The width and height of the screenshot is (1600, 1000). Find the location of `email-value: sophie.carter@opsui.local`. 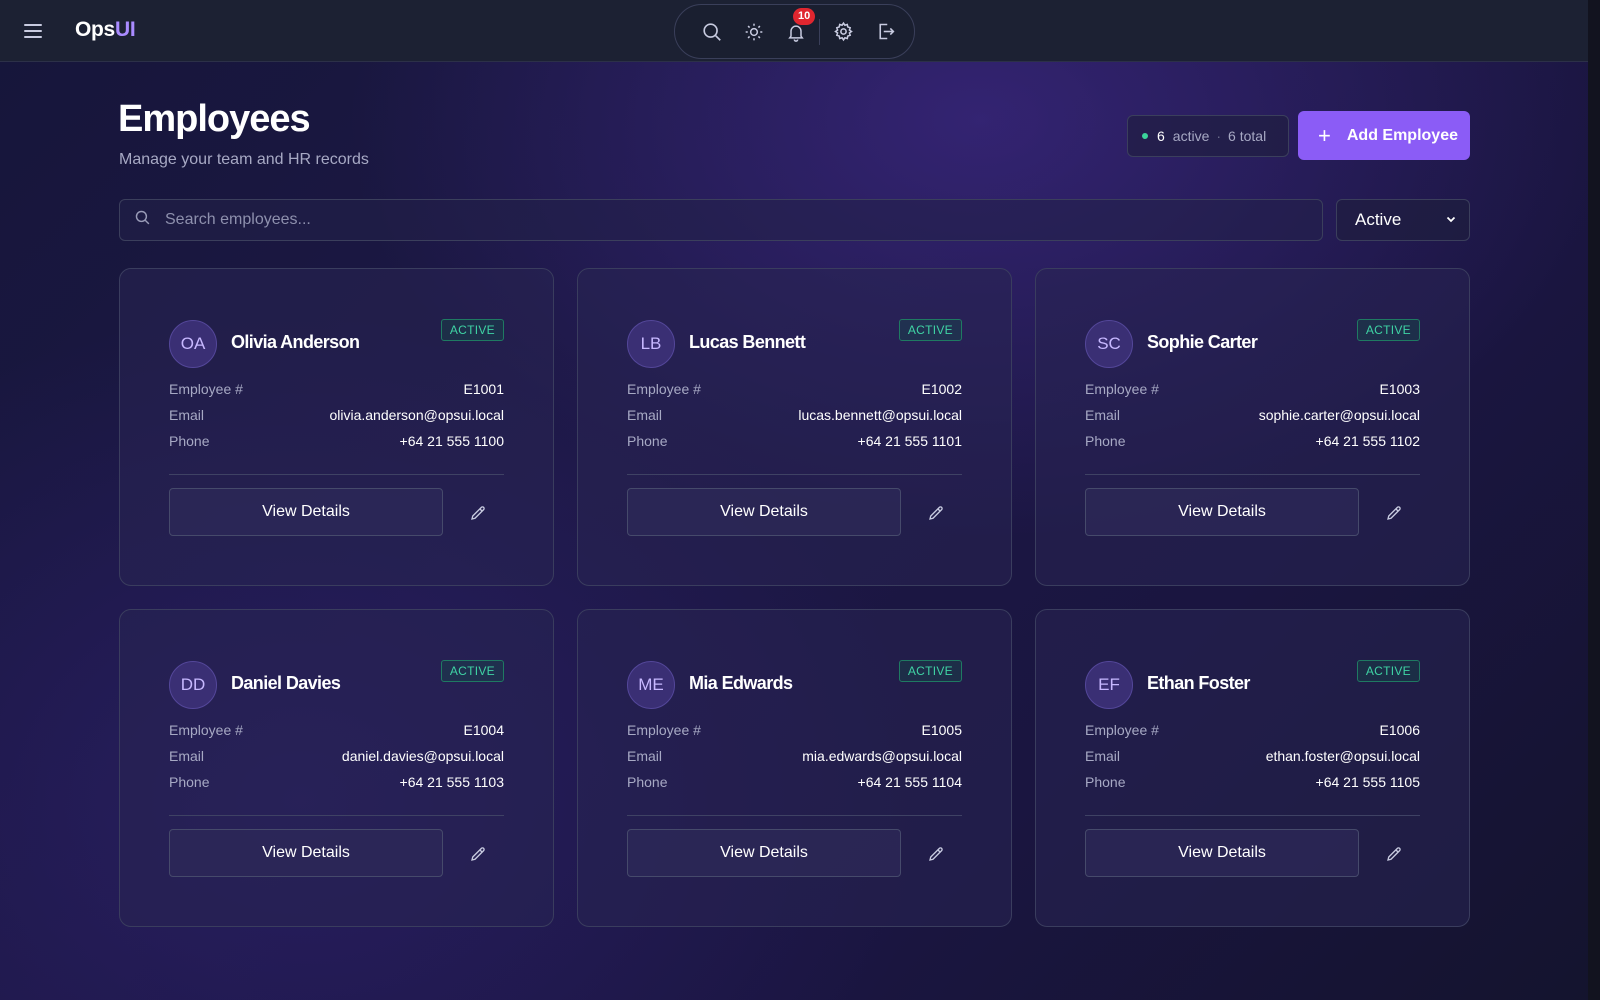

email-value: sophie.carter@opsui.local is located at coordinates (1339, 415).